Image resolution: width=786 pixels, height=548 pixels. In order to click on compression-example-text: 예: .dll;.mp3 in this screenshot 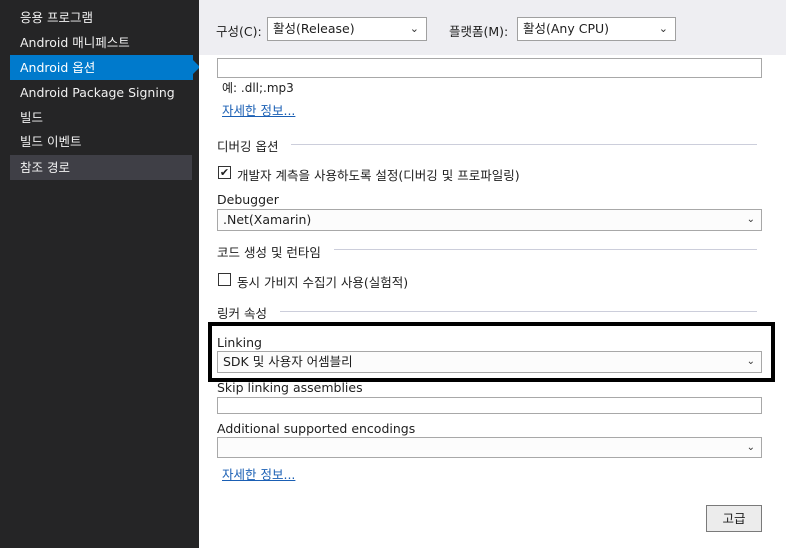, I will do `click(258, 88)`.